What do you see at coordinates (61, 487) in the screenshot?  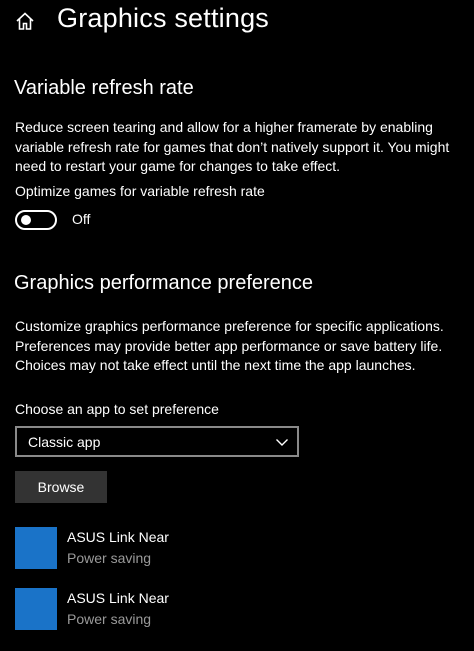 I see `browse-button: Browse` at bounding box center [61, 487].